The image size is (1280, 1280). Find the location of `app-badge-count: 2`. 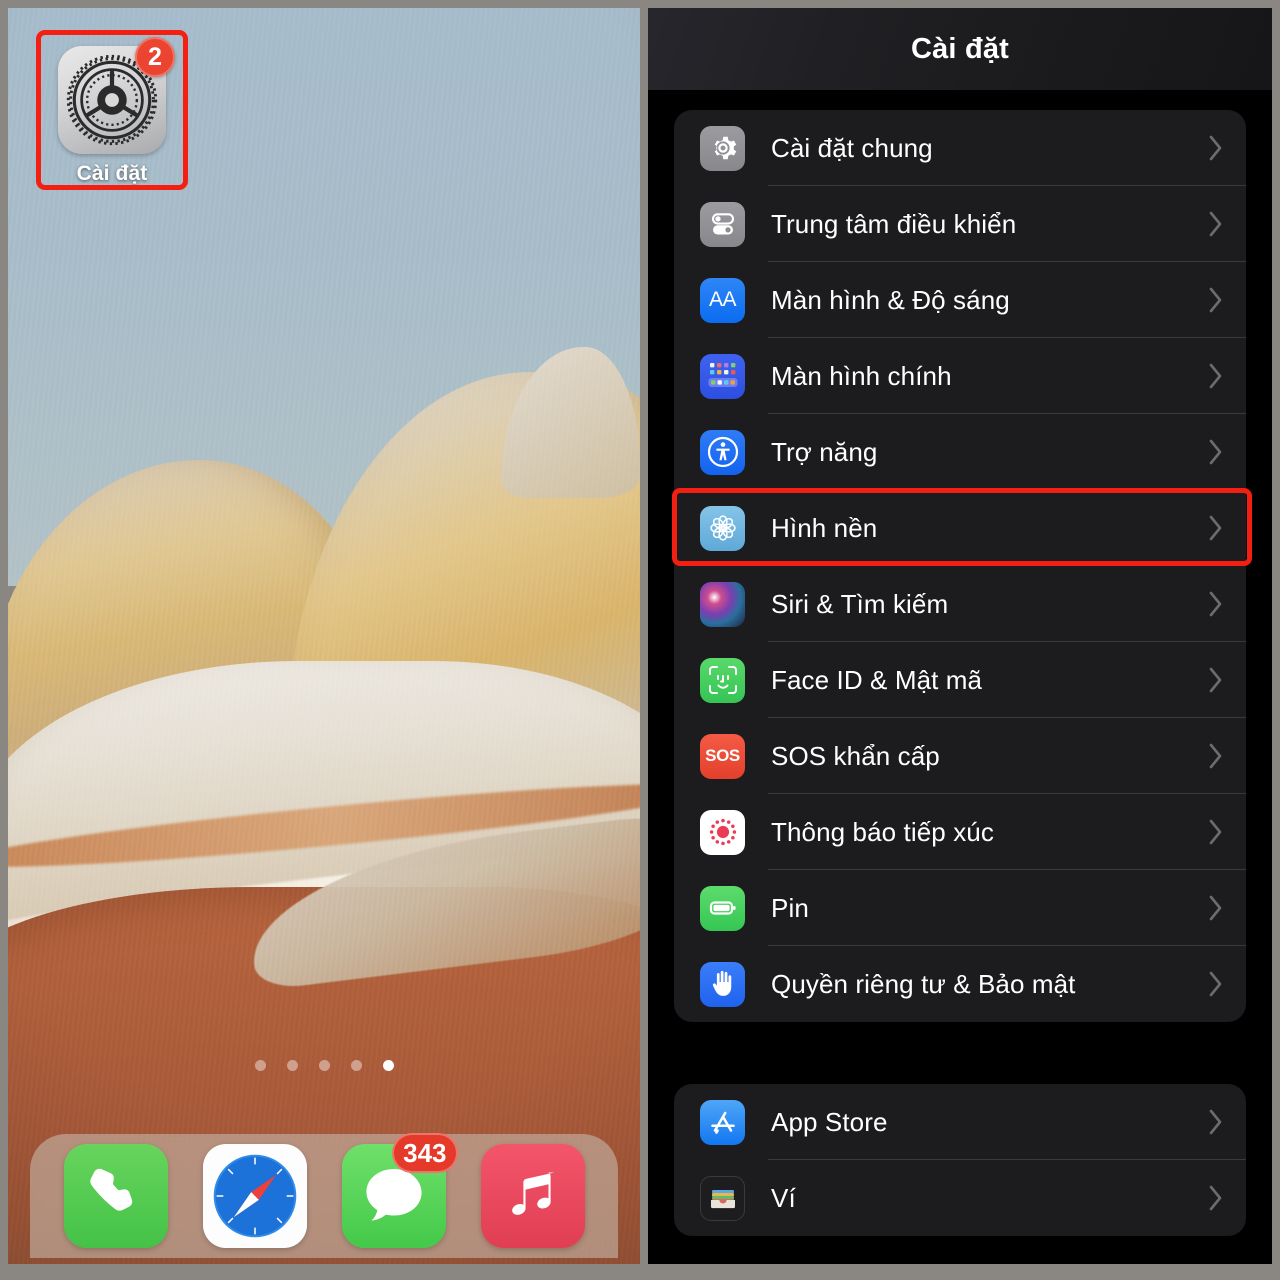

app-badge-count: 2 is located at coordinates (155, 57).